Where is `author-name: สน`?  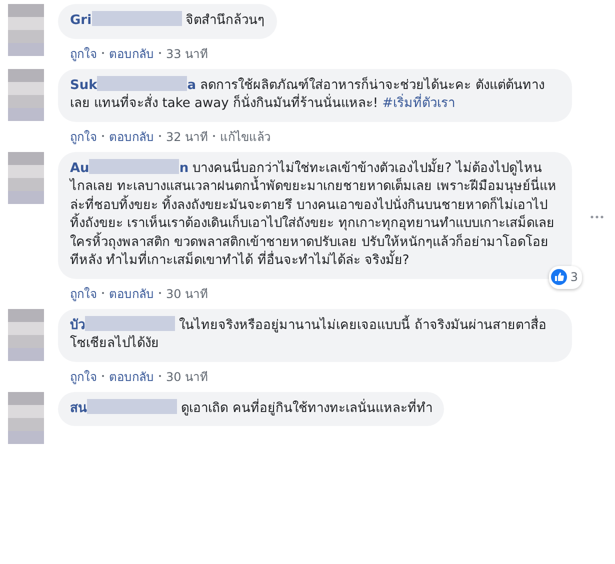 author-name: สน is located at coordinates (78, 408).